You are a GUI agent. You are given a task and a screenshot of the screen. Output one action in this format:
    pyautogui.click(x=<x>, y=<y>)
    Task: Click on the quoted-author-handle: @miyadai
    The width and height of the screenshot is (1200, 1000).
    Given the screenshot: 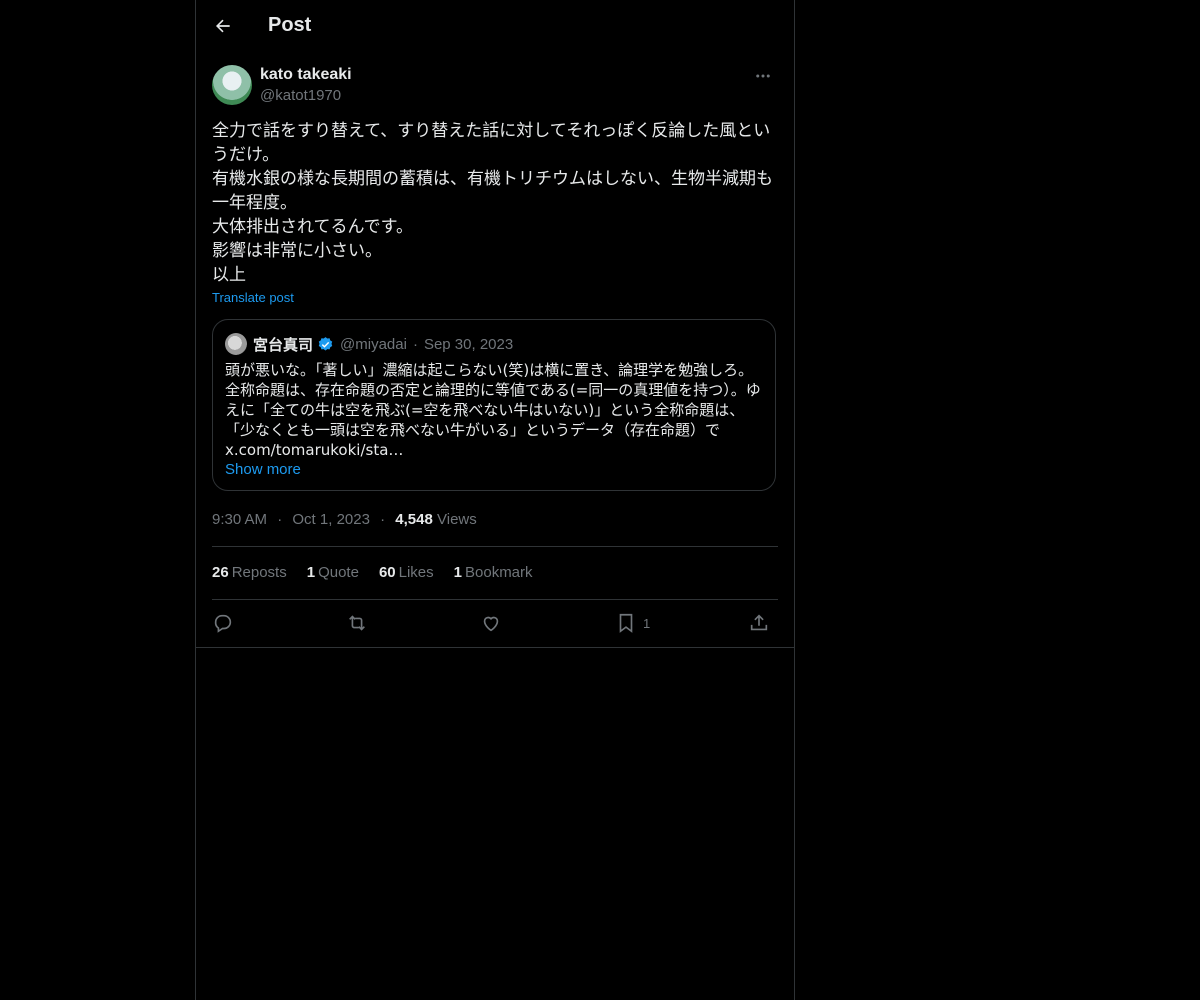 What is the action you would take?
    pyautogui.click(x=373, y=344)
    